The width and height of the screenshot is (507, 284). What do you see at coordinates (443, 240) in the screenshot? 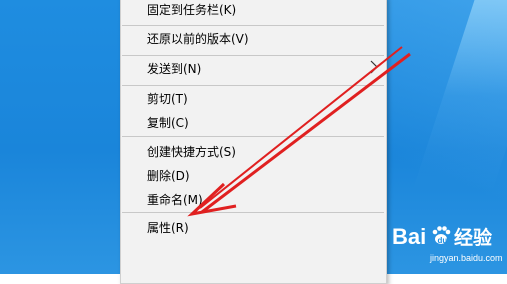
I see `svg-text: du` at bounding box center [443, 240].